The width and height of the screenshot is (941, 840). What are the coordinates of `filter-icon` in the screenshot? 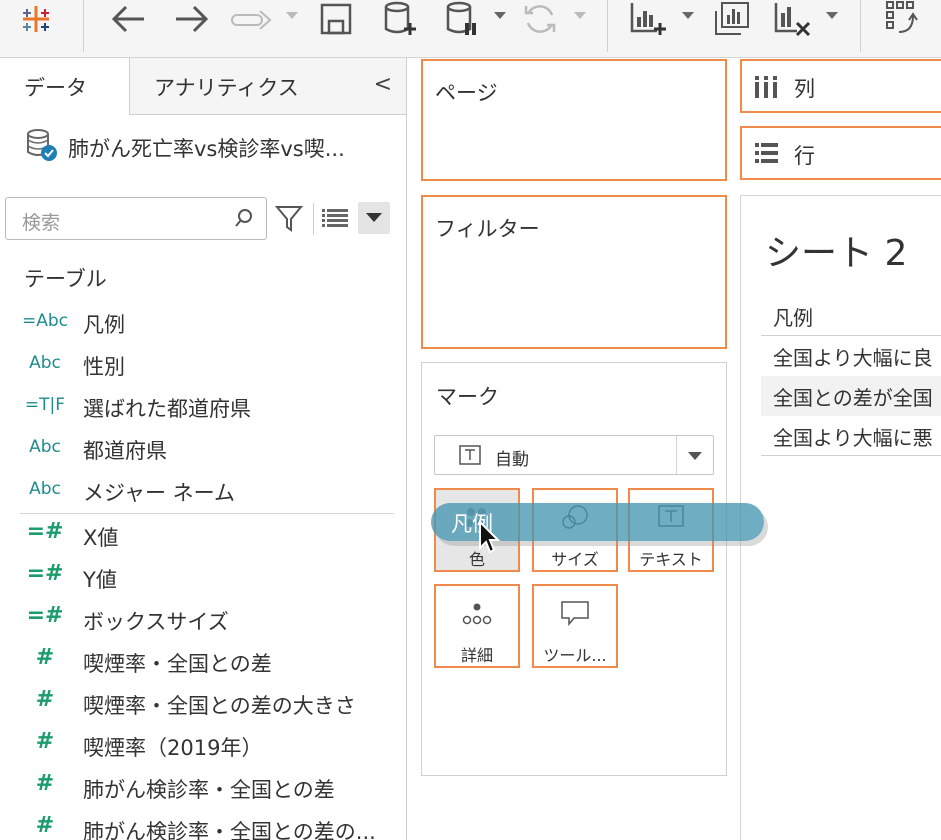 It's located at (289, 220).